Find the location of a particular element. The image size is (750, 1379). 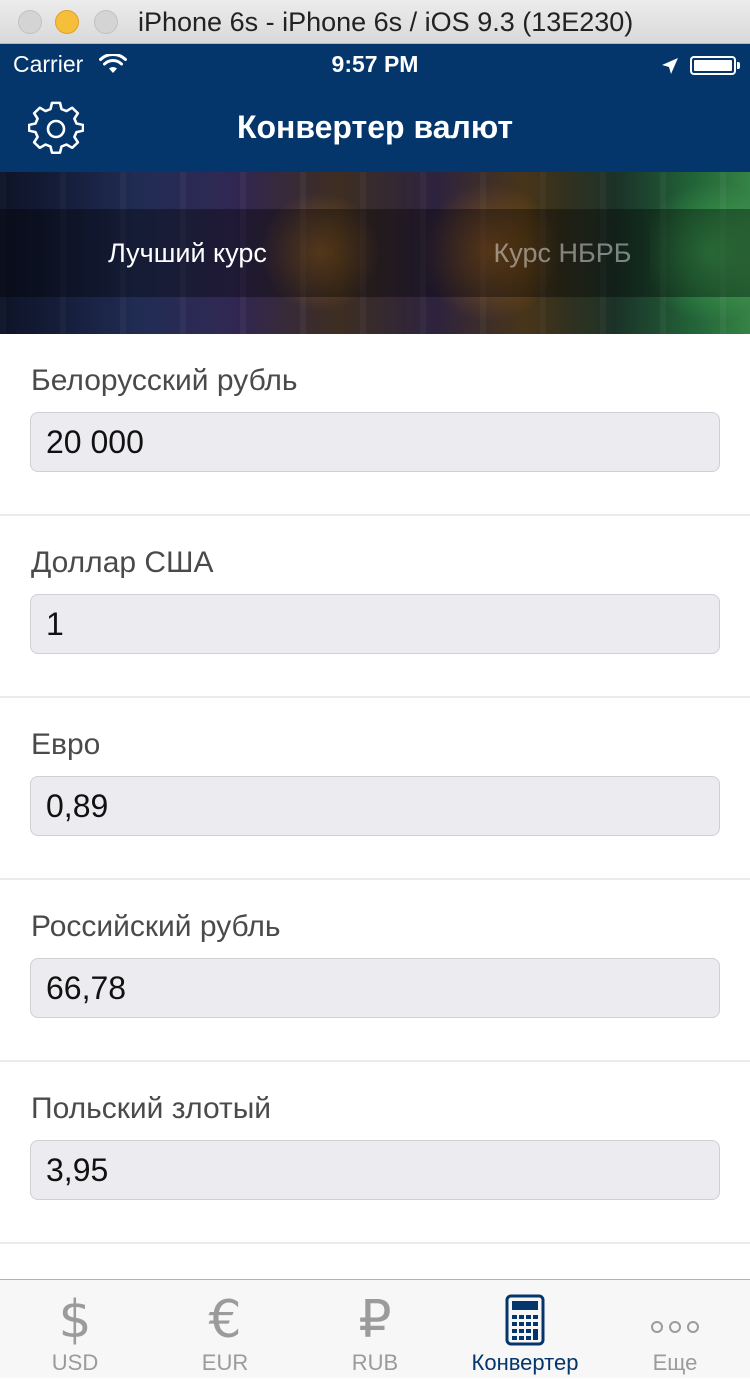

tab-usd: $ USD is located at coordinates (75, 1329).